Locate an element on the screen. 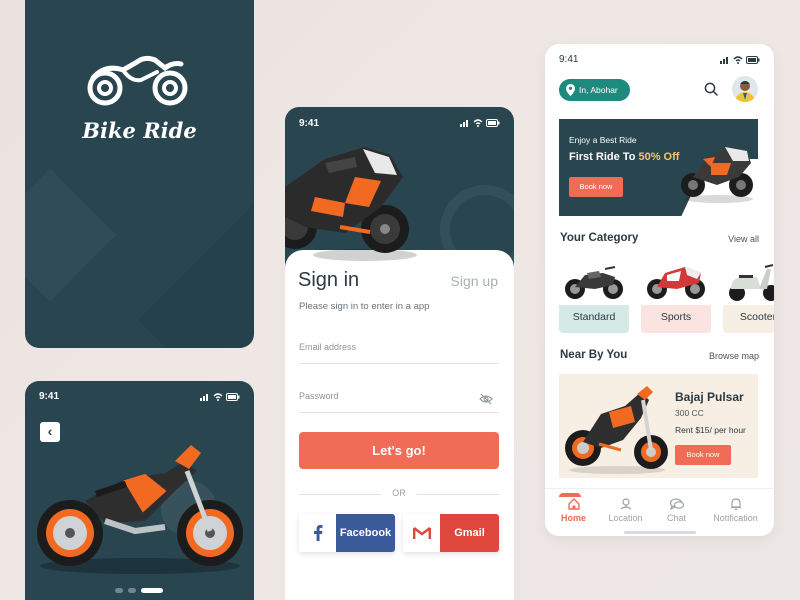  category-scooter: Scooter is located at coordinates (748, 296).